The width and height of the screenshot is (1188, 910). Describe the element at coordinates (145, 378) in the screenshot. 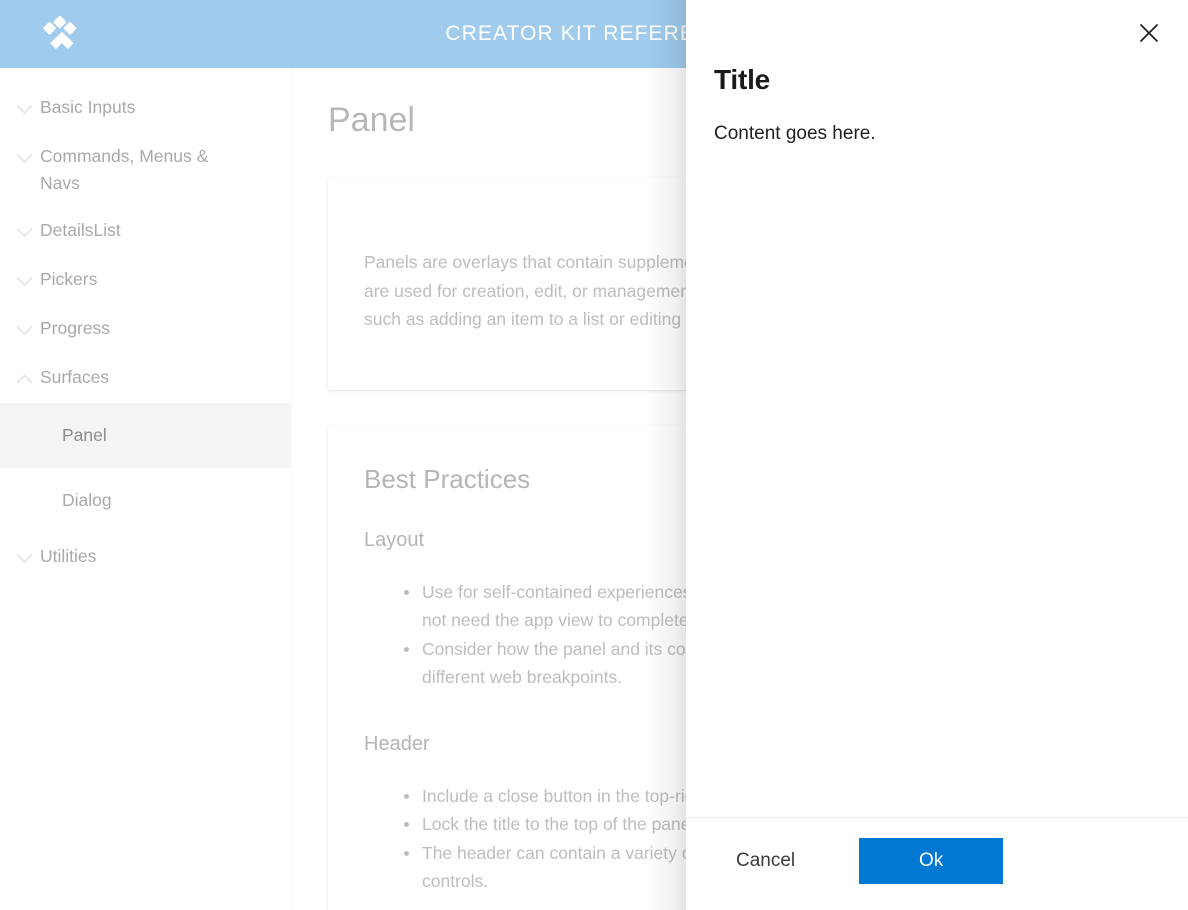

I see `sidebar-item-surfaces: Surfaces` at that location.